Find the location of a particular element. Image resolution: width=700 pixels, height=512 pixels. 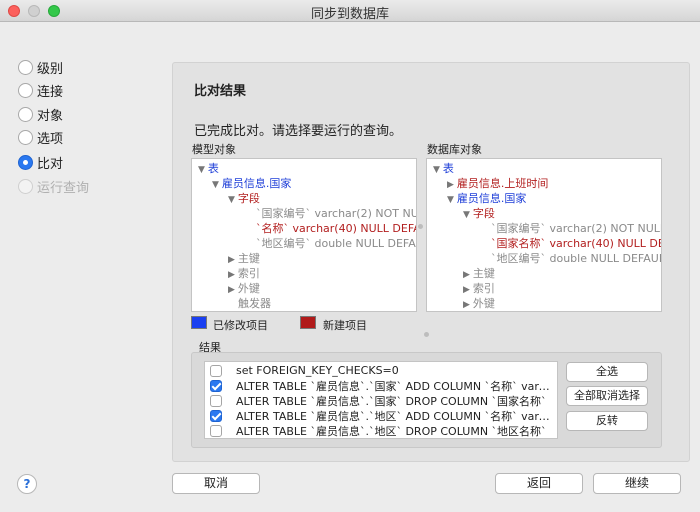

step-item: 比对 is located at coordinates (41, 162).